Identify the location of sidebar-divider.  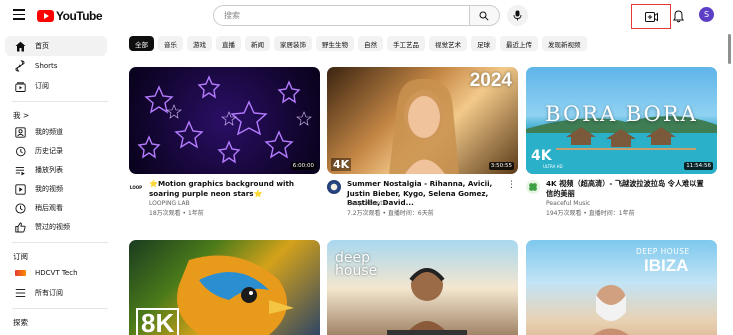
(60, 242).